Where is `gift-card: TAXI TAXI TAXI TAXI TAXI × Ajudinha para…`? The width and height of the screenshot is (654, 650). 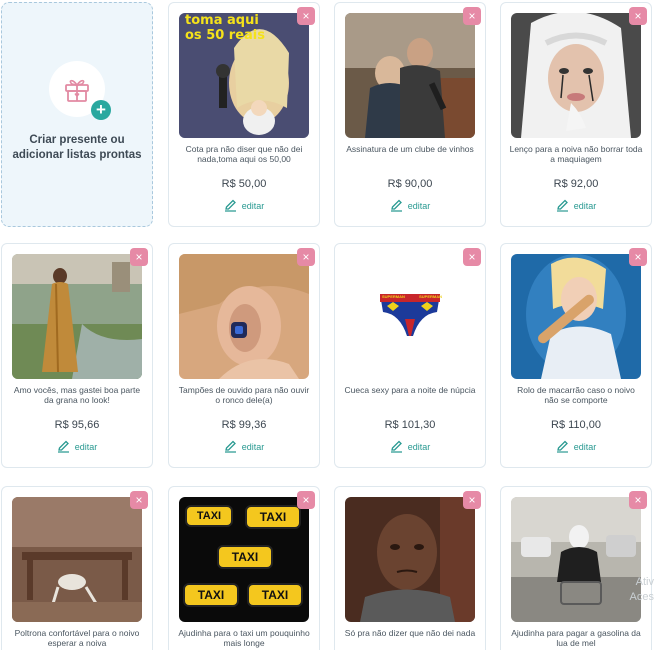
gift-card: TAXI TAXI TAXI TAXI TAXI × Ajudinha para… is located at coordinates (244, 568).